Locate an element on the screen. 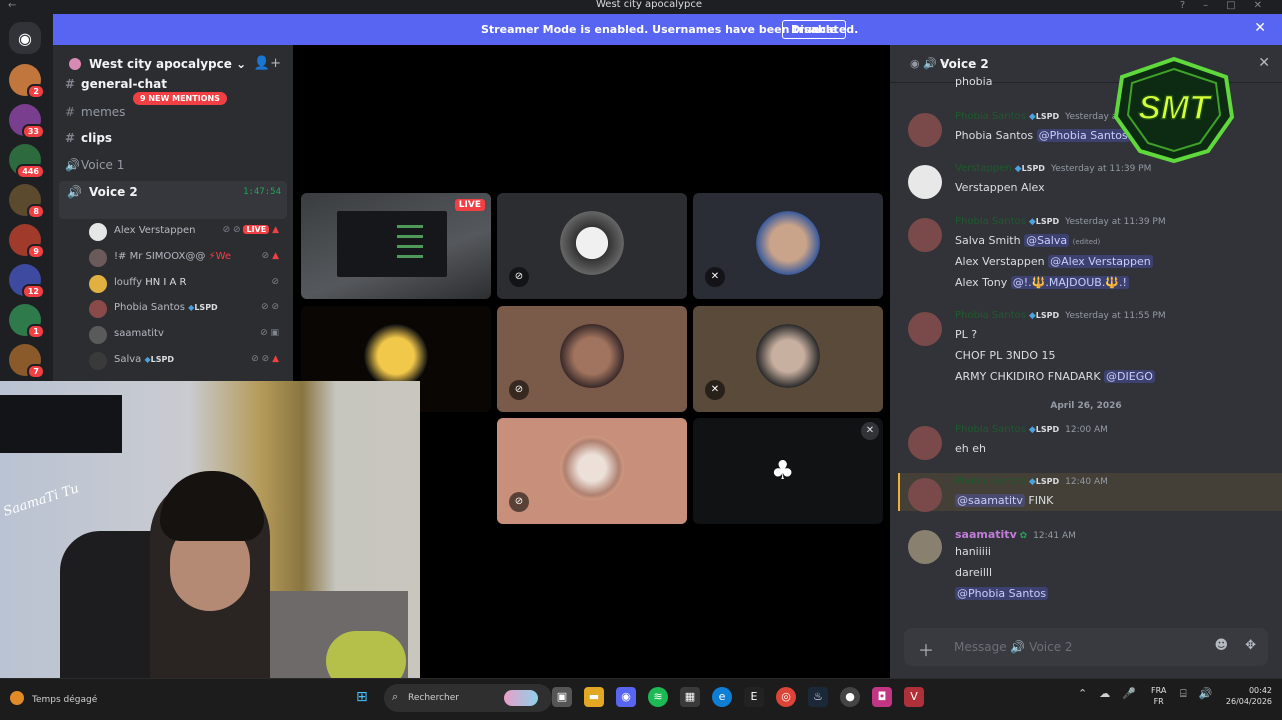  task-view-icon: ▣ is located at coordinates (562, 697).